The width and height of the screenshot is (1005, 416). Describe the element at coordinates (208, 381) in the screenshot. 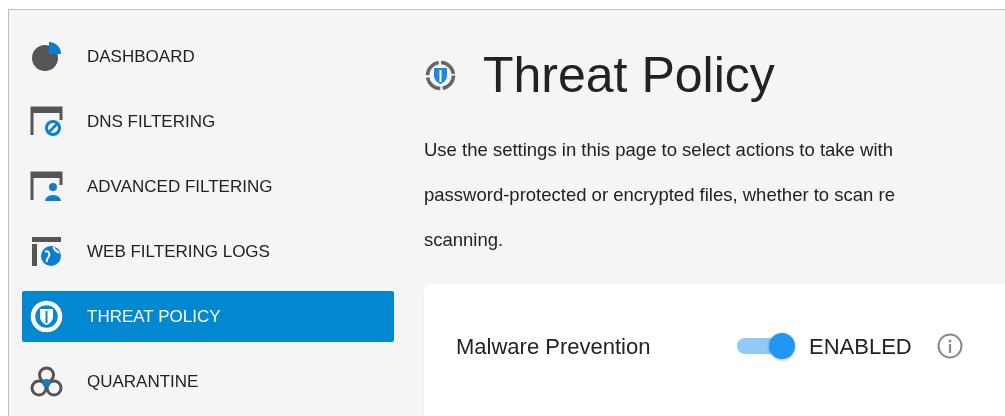

I see `sidebar-item: QUARANTINE` at that location.